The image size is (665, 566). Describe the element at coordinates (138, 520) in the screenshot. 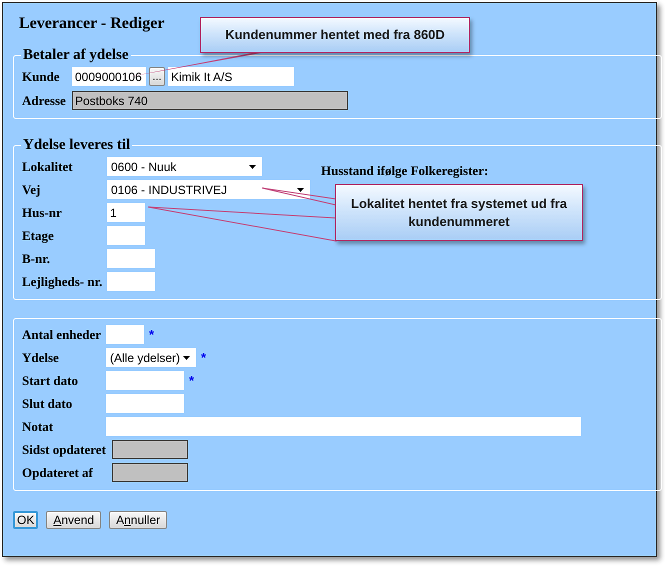

I see `dialog-button: Annuller` at that location.